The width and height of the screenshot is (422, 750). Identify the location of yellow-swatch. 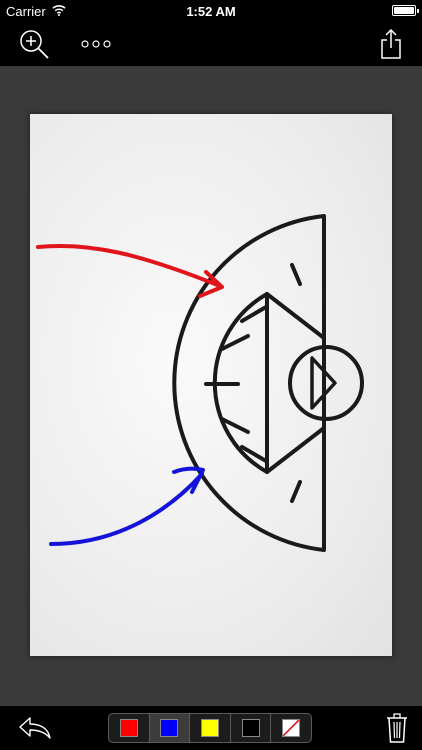
(209, 728).